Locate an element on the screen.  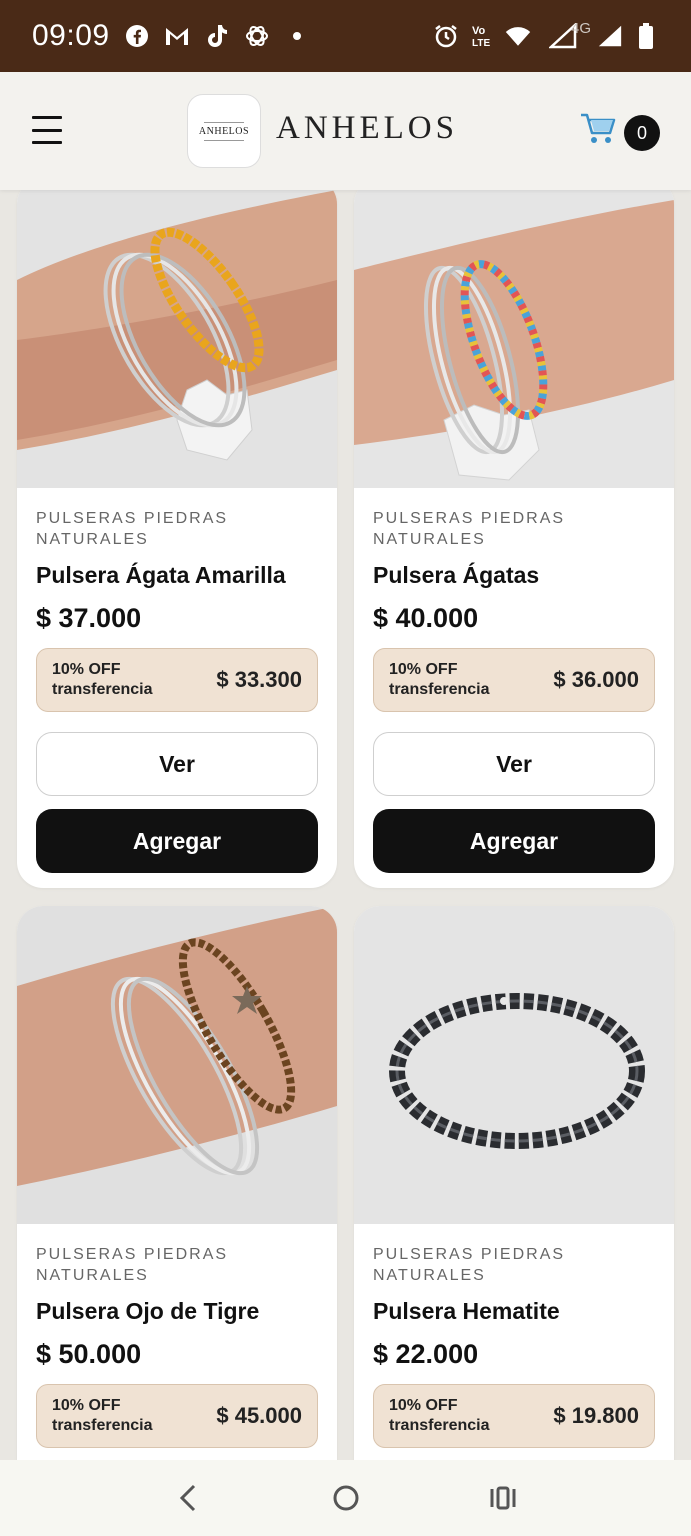
back-button is located at coordinates (189, 1498).